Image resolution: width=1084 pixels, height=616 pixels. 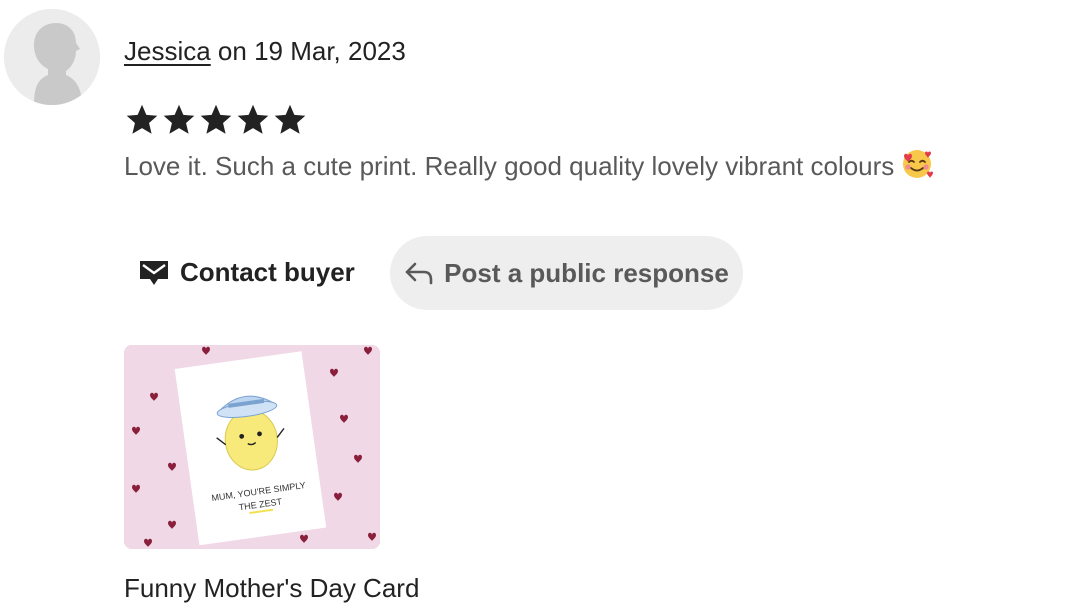 I want to click on default-avatar-icon, so click(x=52, y=57).